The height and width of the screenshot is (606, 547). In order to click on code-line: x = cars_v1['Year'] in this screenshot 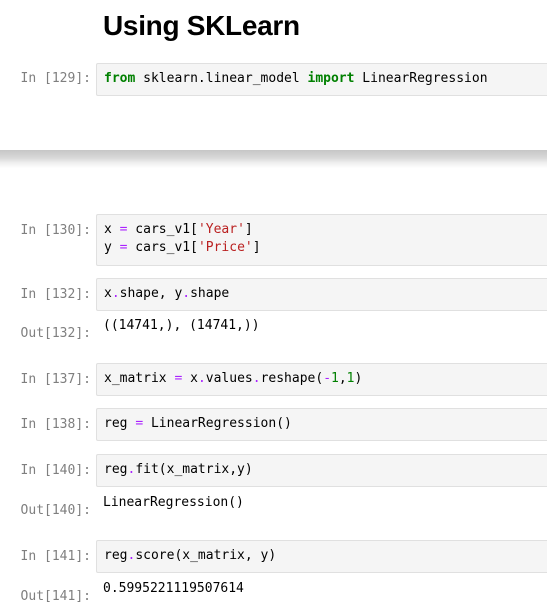, I will do `click(325, 230)`.